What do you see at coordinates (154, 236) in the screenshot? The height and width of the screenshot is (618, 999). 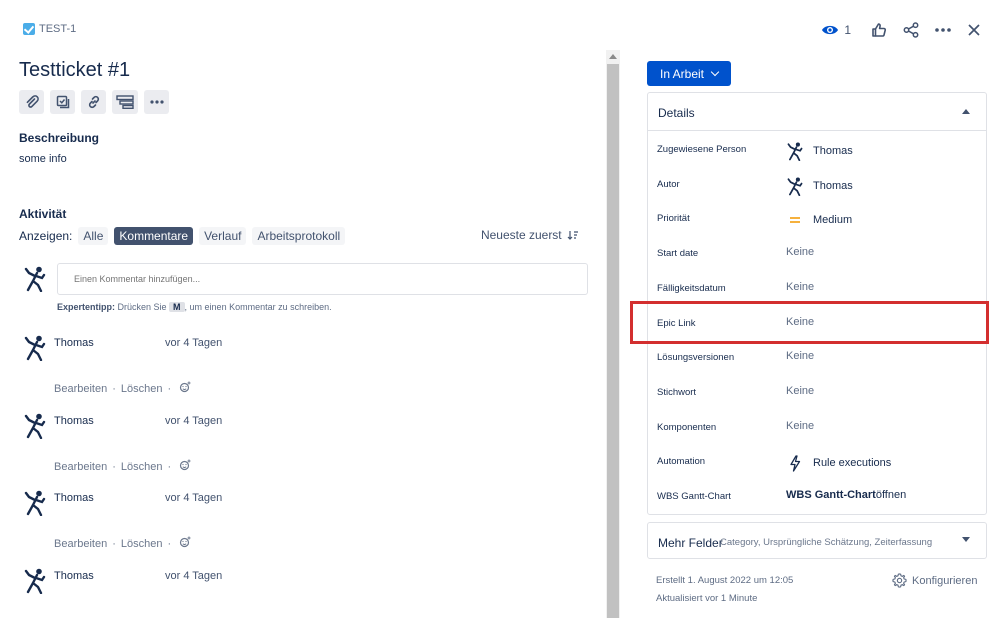 I see `filter-comments: Kommentare` at bounding box center [154, 236].